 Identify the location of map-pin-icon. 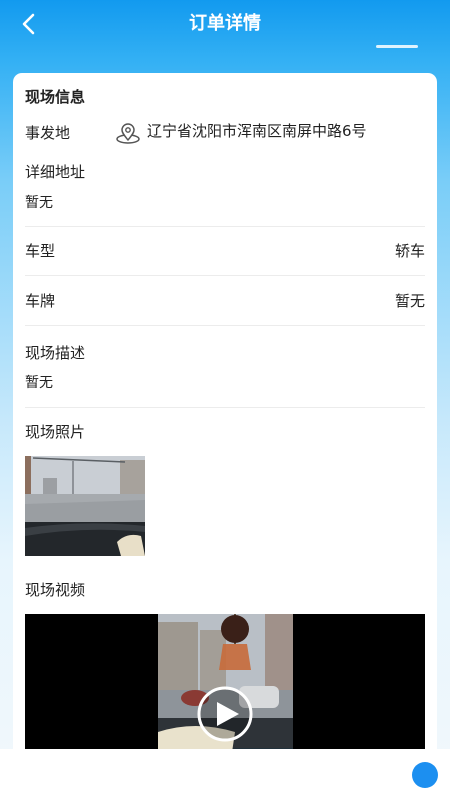
(128, 133).